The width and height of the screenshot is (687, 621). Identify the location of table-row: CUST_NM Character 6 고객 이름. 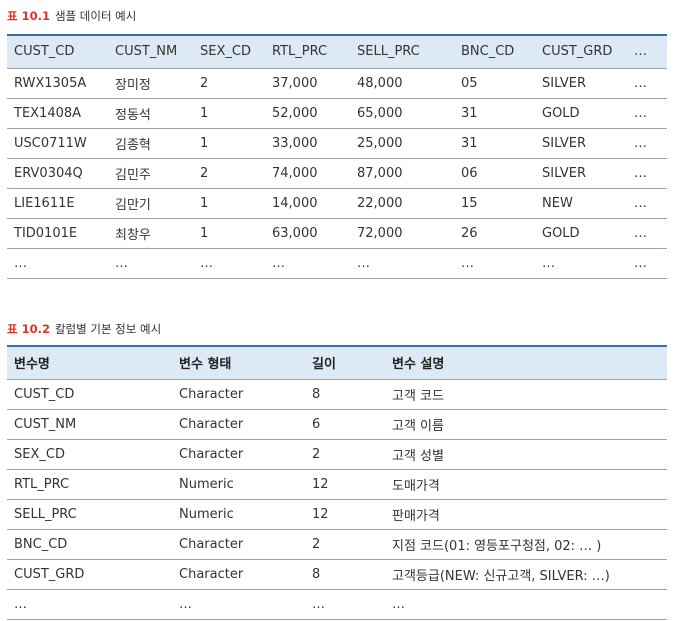
(337, 424).